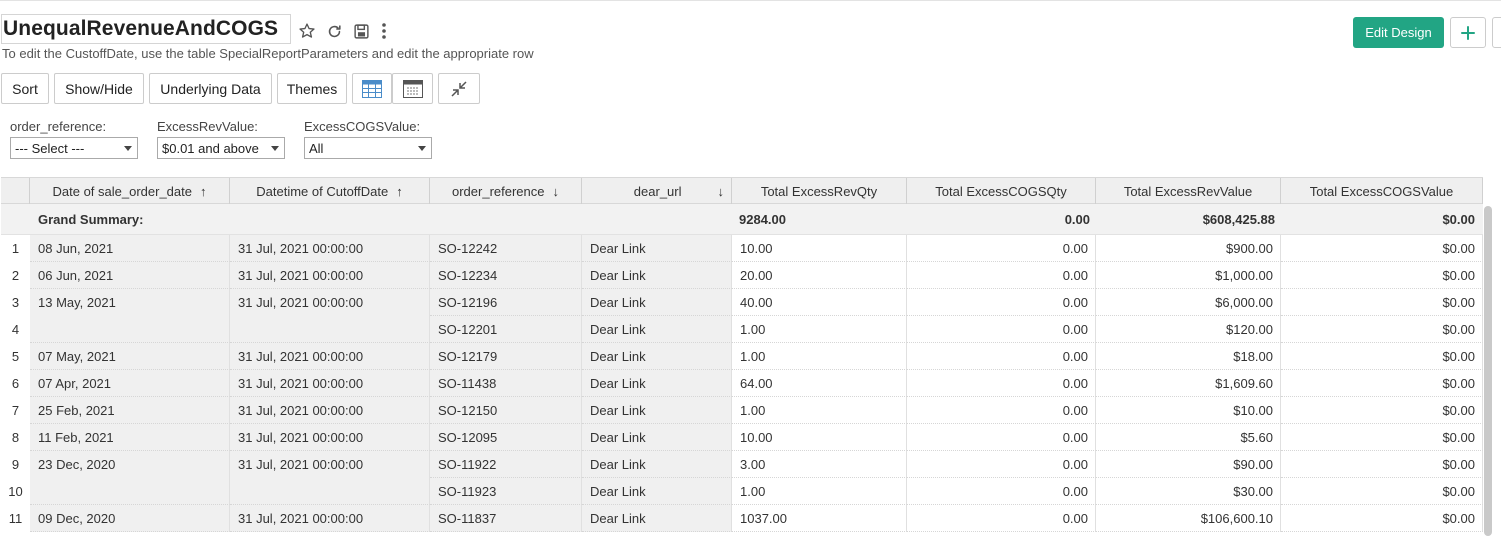  I want to click on cell-order-reference: SO-12196, so click(506, 302).